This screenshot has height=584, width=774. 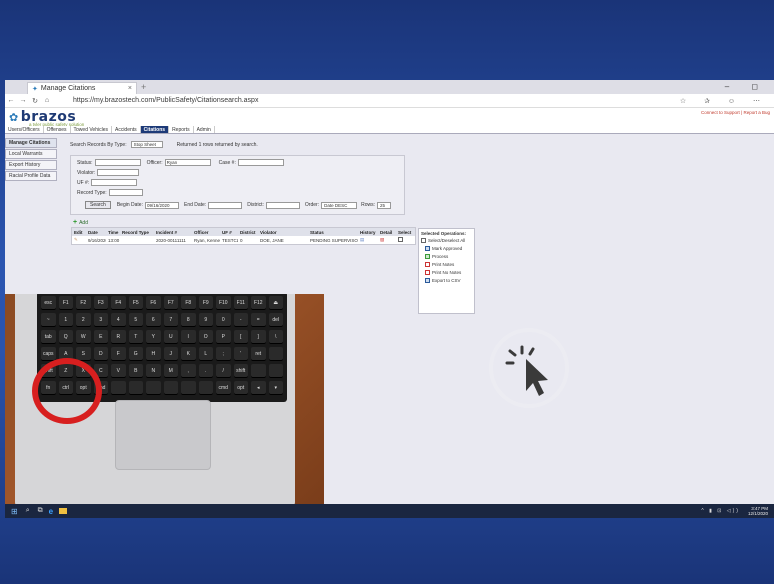 I want to click on refresh-icon: ↻, so click(x=35, y=101).